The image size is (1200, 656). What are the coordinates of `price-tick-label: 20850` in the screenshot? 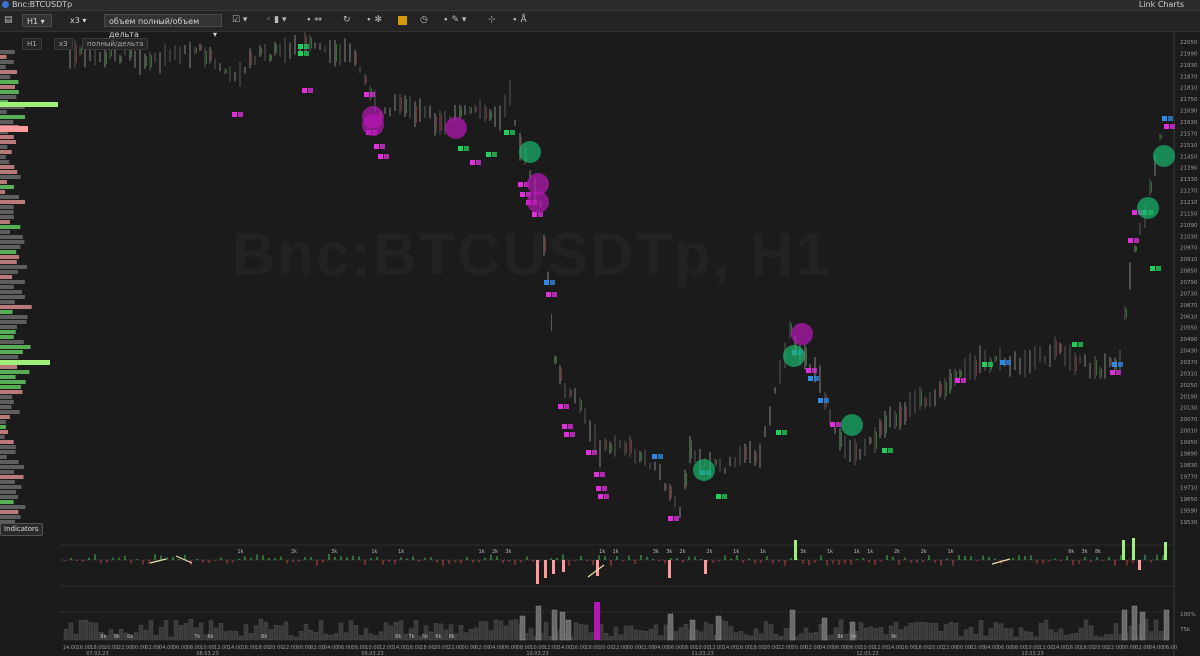 It's located at (1189, 272).